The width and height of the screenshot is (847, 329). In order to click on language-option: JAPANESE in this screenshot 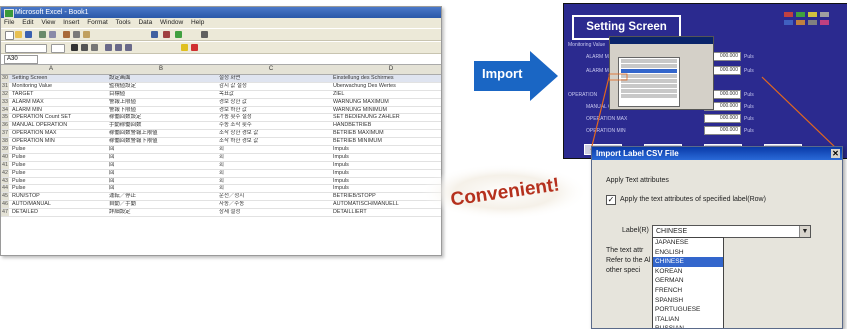, I will do `click(688, 243)`.